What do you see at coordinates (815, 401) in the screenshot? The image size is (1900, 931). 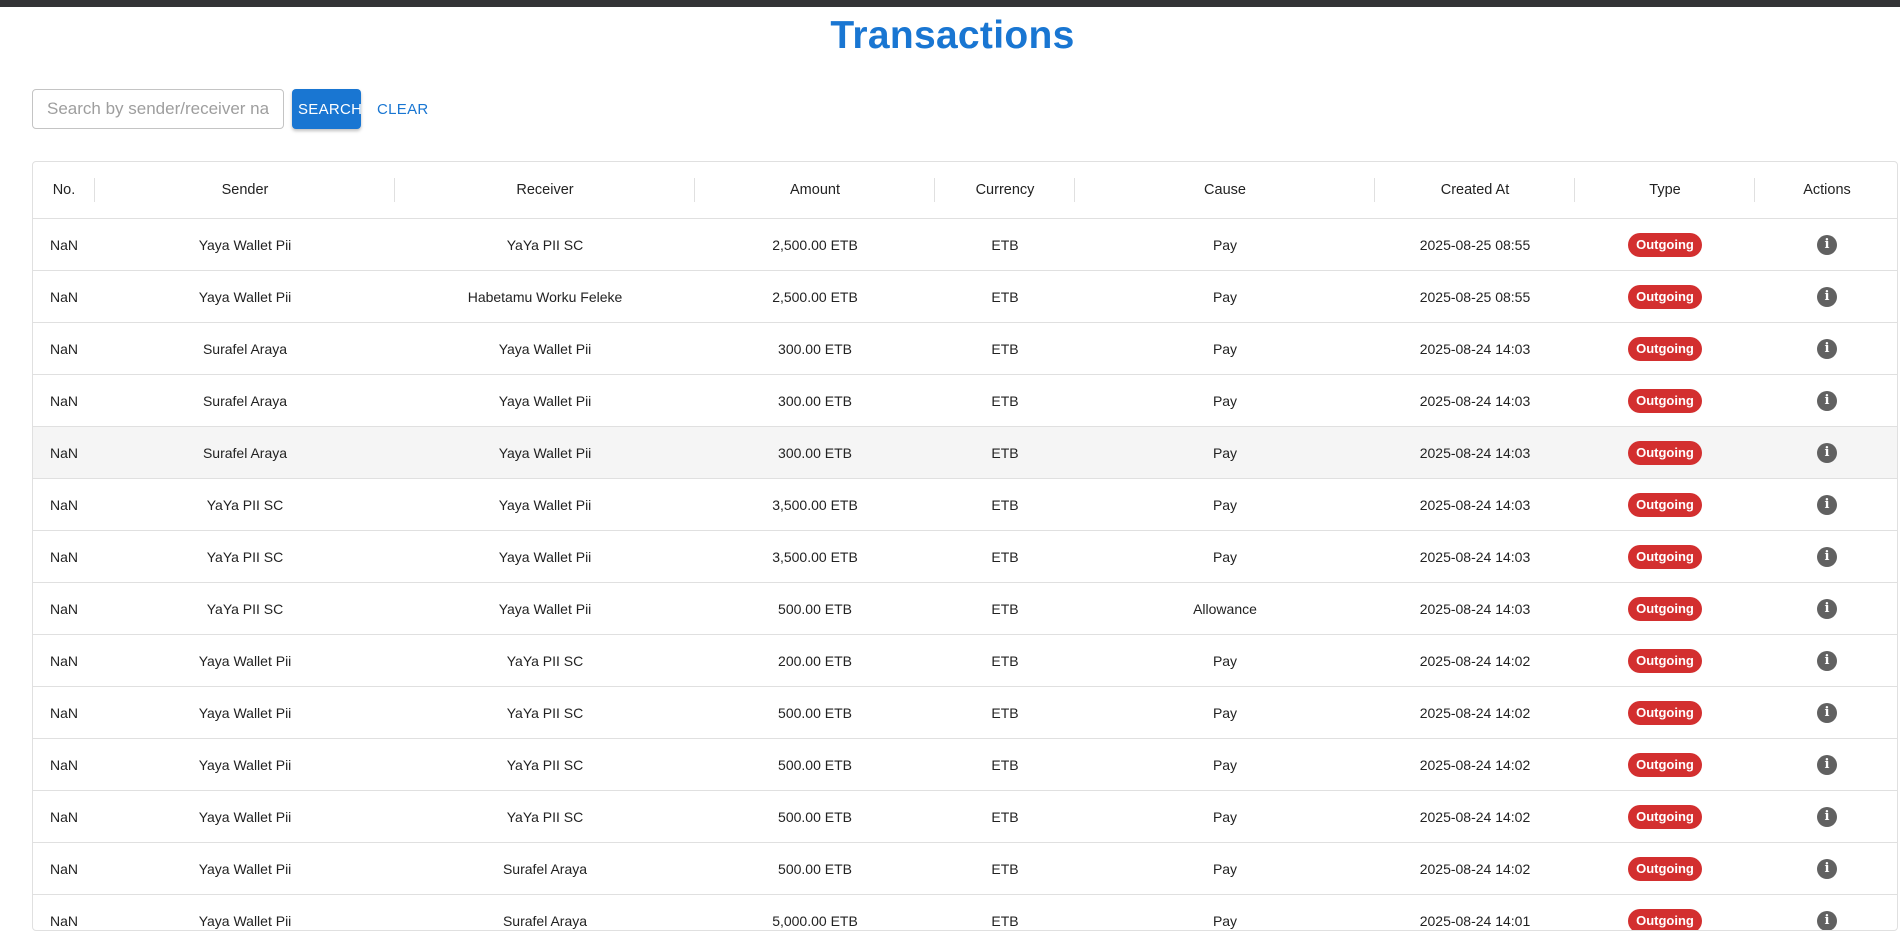 I see `cell-amount: 300.00 ETB` at bounding box center [815, 401].